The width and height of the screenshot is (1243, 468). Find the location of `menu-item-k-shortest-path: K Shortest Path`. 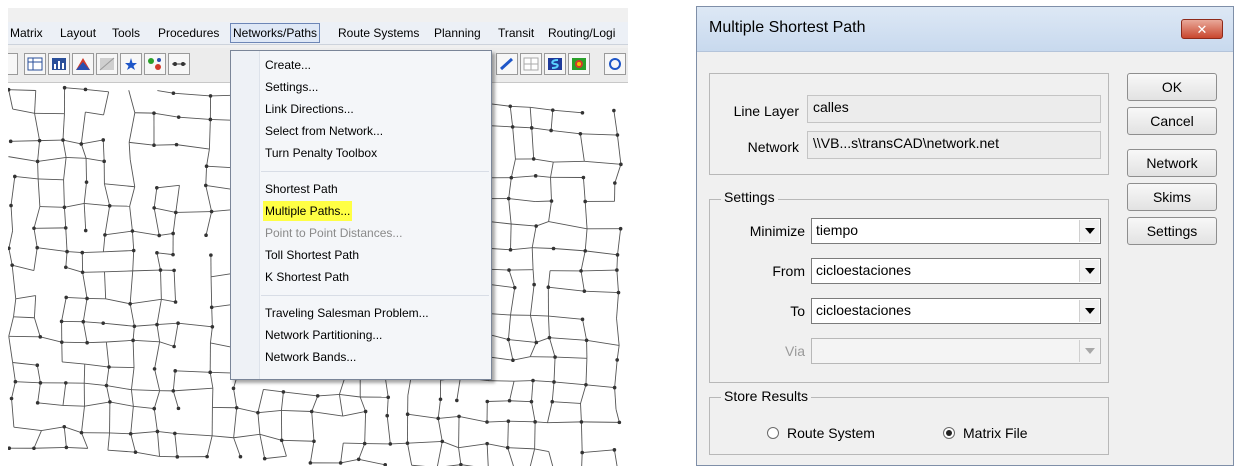

menu-item-k-shortest-path: K Shortest Path is located at coordinates (307, 277).